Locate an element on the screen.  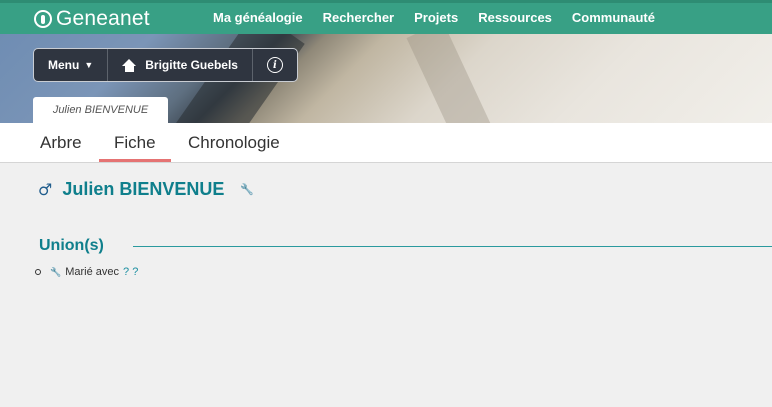
person-subtabs: Arbre Fiche Chronologie is located at coordinates (386, 143).